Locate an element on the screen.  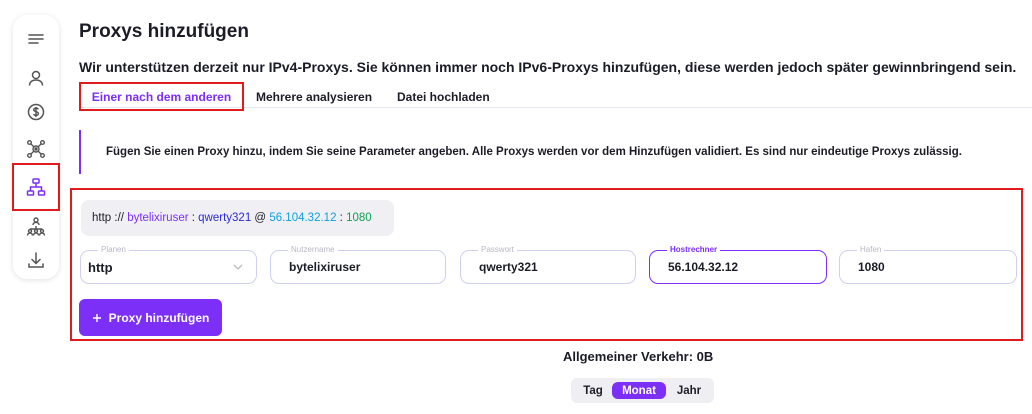
host-value: 56.104.32.12 is located at coordinates (703, 267).